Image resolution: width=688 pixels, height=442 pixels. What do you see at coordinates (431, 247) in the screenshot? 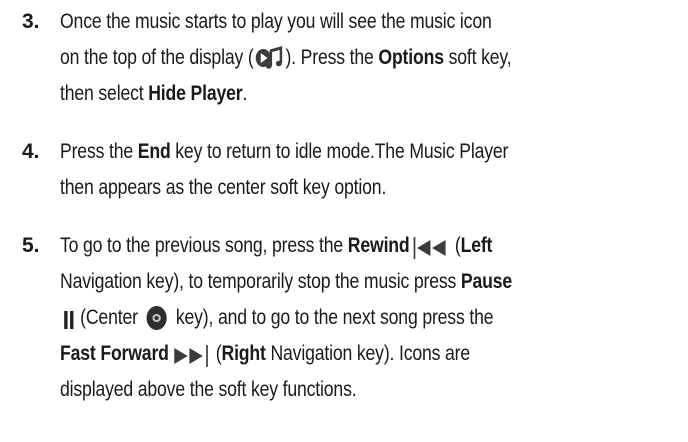
I see `rewind-icon` at bounding box center [431, 247].